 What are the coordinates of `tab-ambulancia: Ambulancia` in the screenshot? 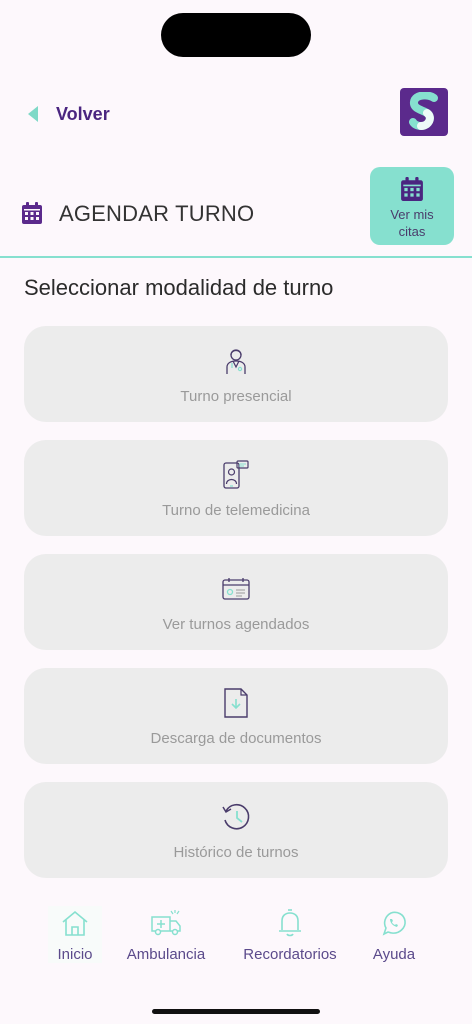 It's located at (166, 934).